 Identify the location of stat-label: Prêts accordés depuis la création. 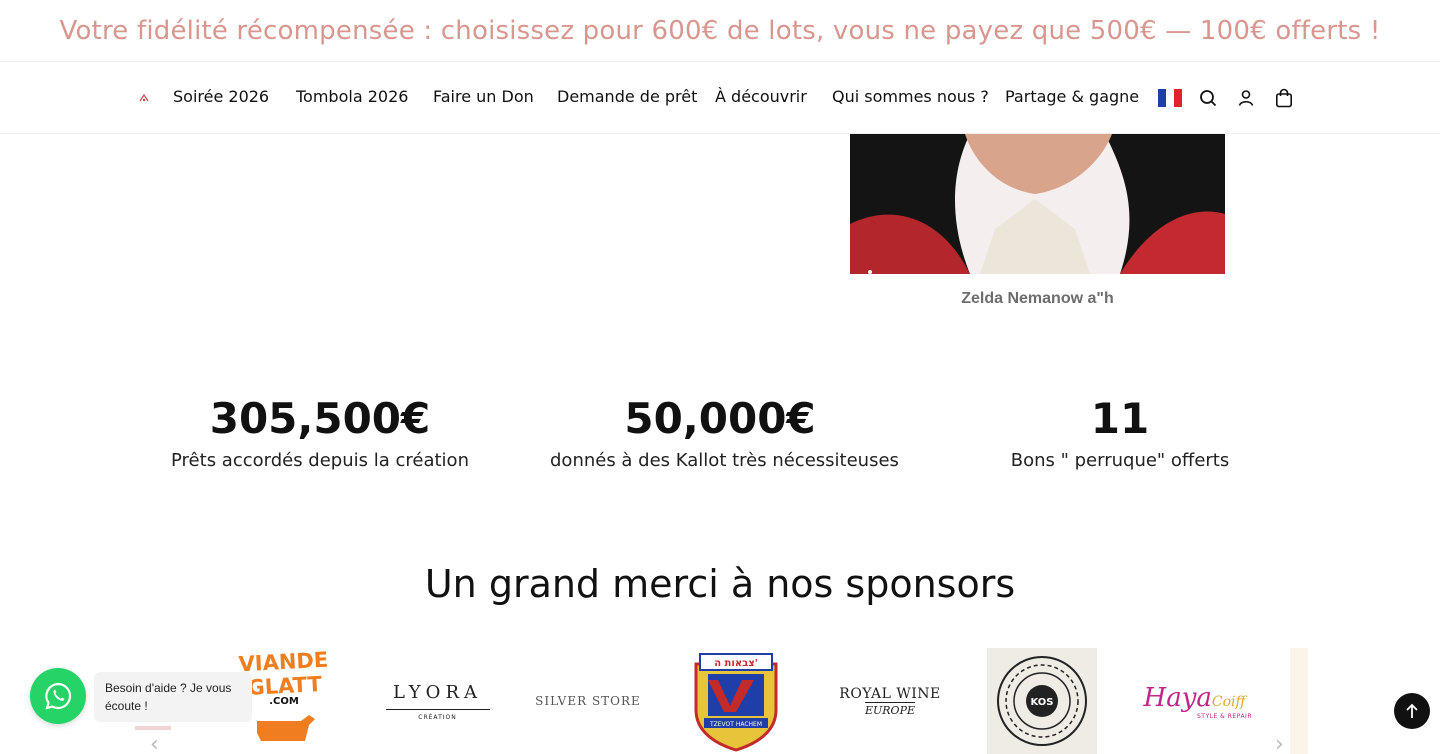
(320, 460).